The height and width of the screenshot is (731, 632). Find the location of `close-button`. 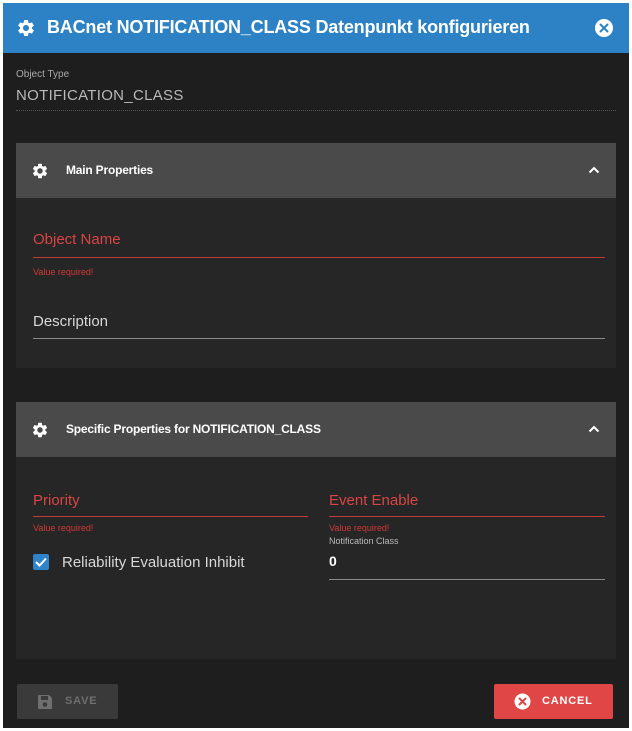

close-button is located at coordinates (604, 28).